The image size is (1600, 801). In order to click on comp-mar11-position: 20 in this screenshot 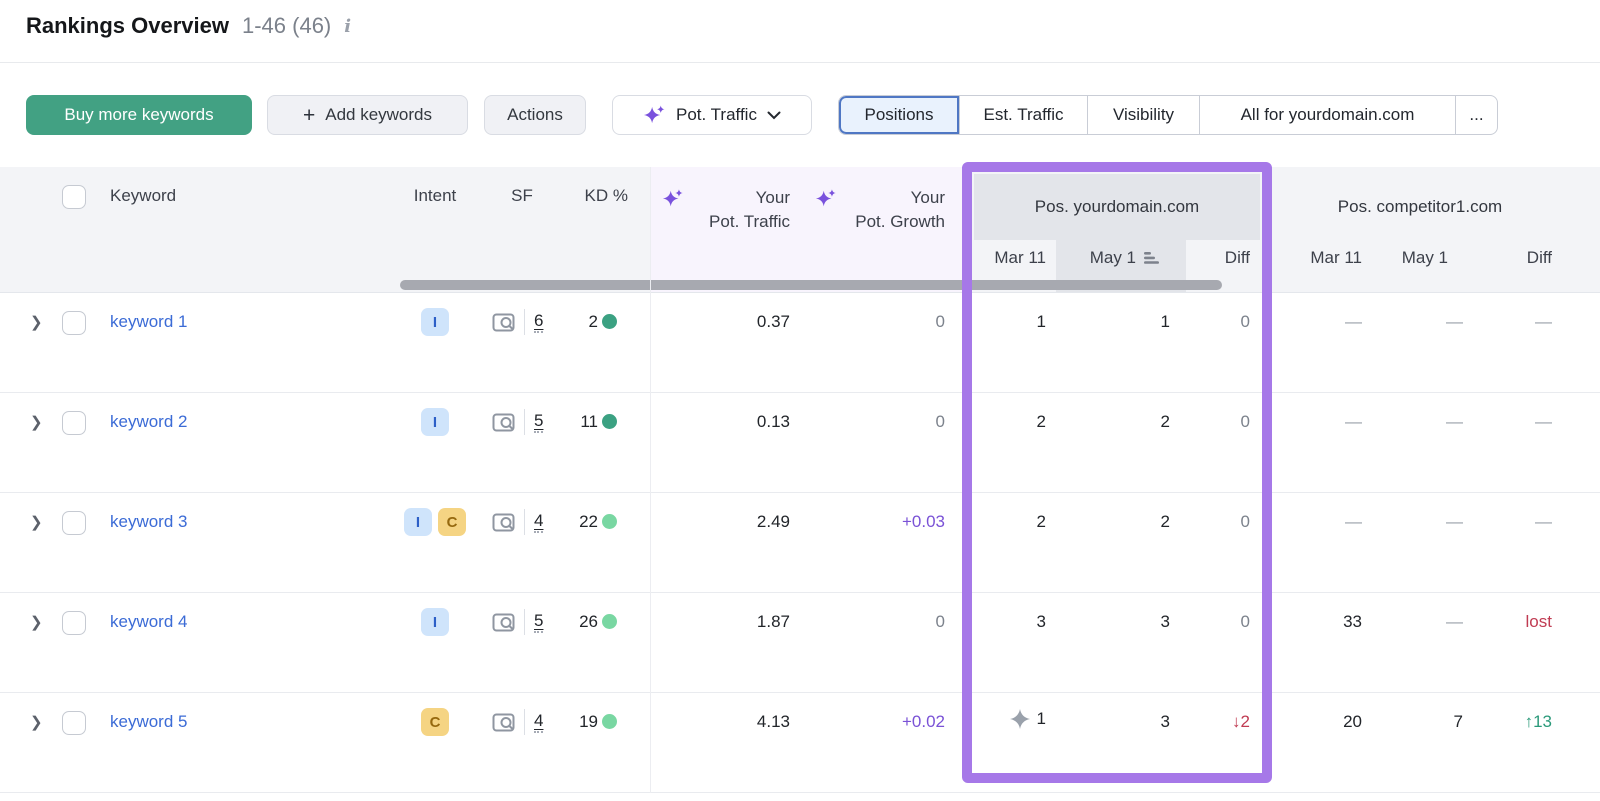, I will do `click(1352, 721)`.